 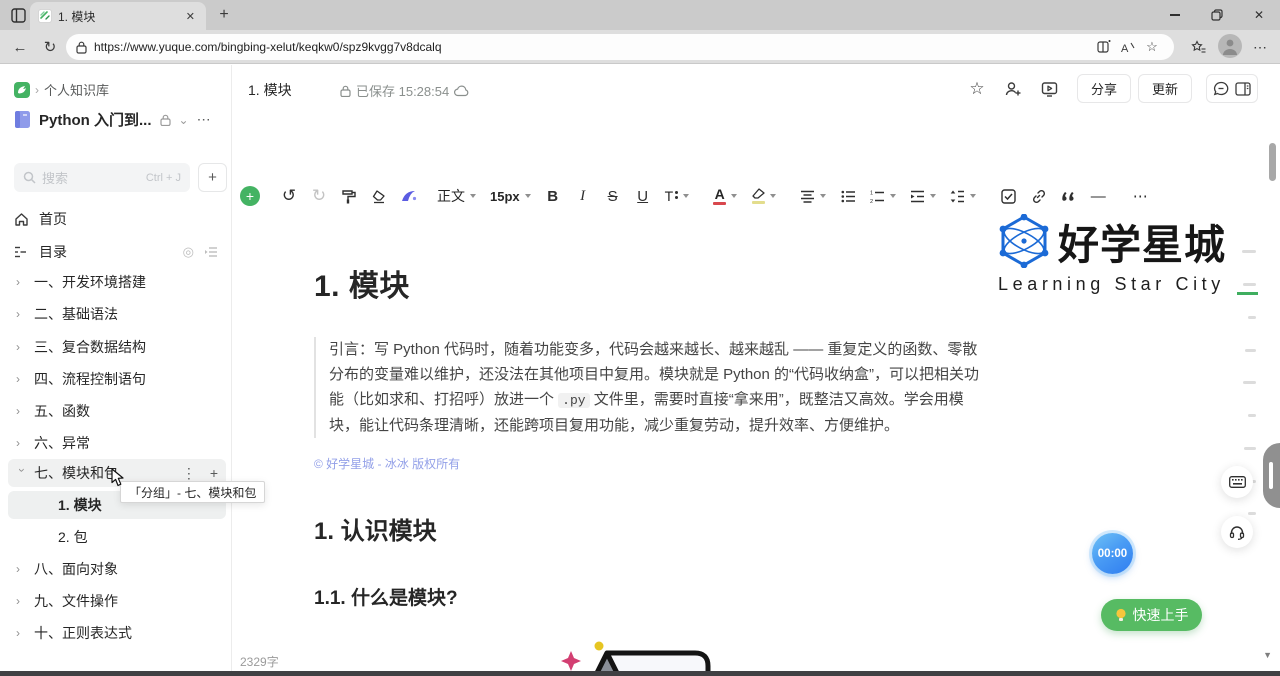 What do you see at coordinates (1267, 655) in the screenshot?
I see `scroll-down-icon: ▼` at bounding box center [1267, 655].